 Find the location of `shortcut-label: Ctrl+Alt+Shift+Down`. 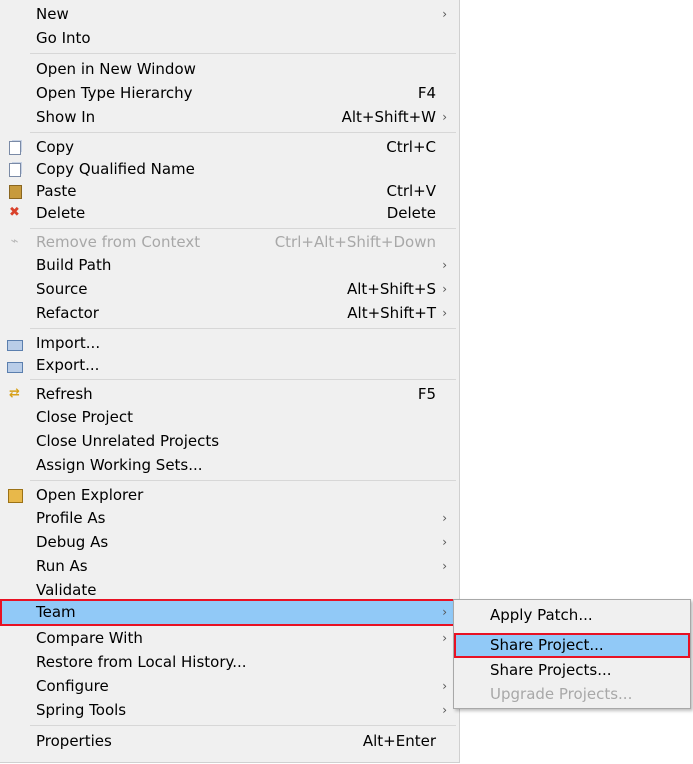

shortcut-label: Ctrl+Alt+Shift+Down is located at coordinates (355, 242).